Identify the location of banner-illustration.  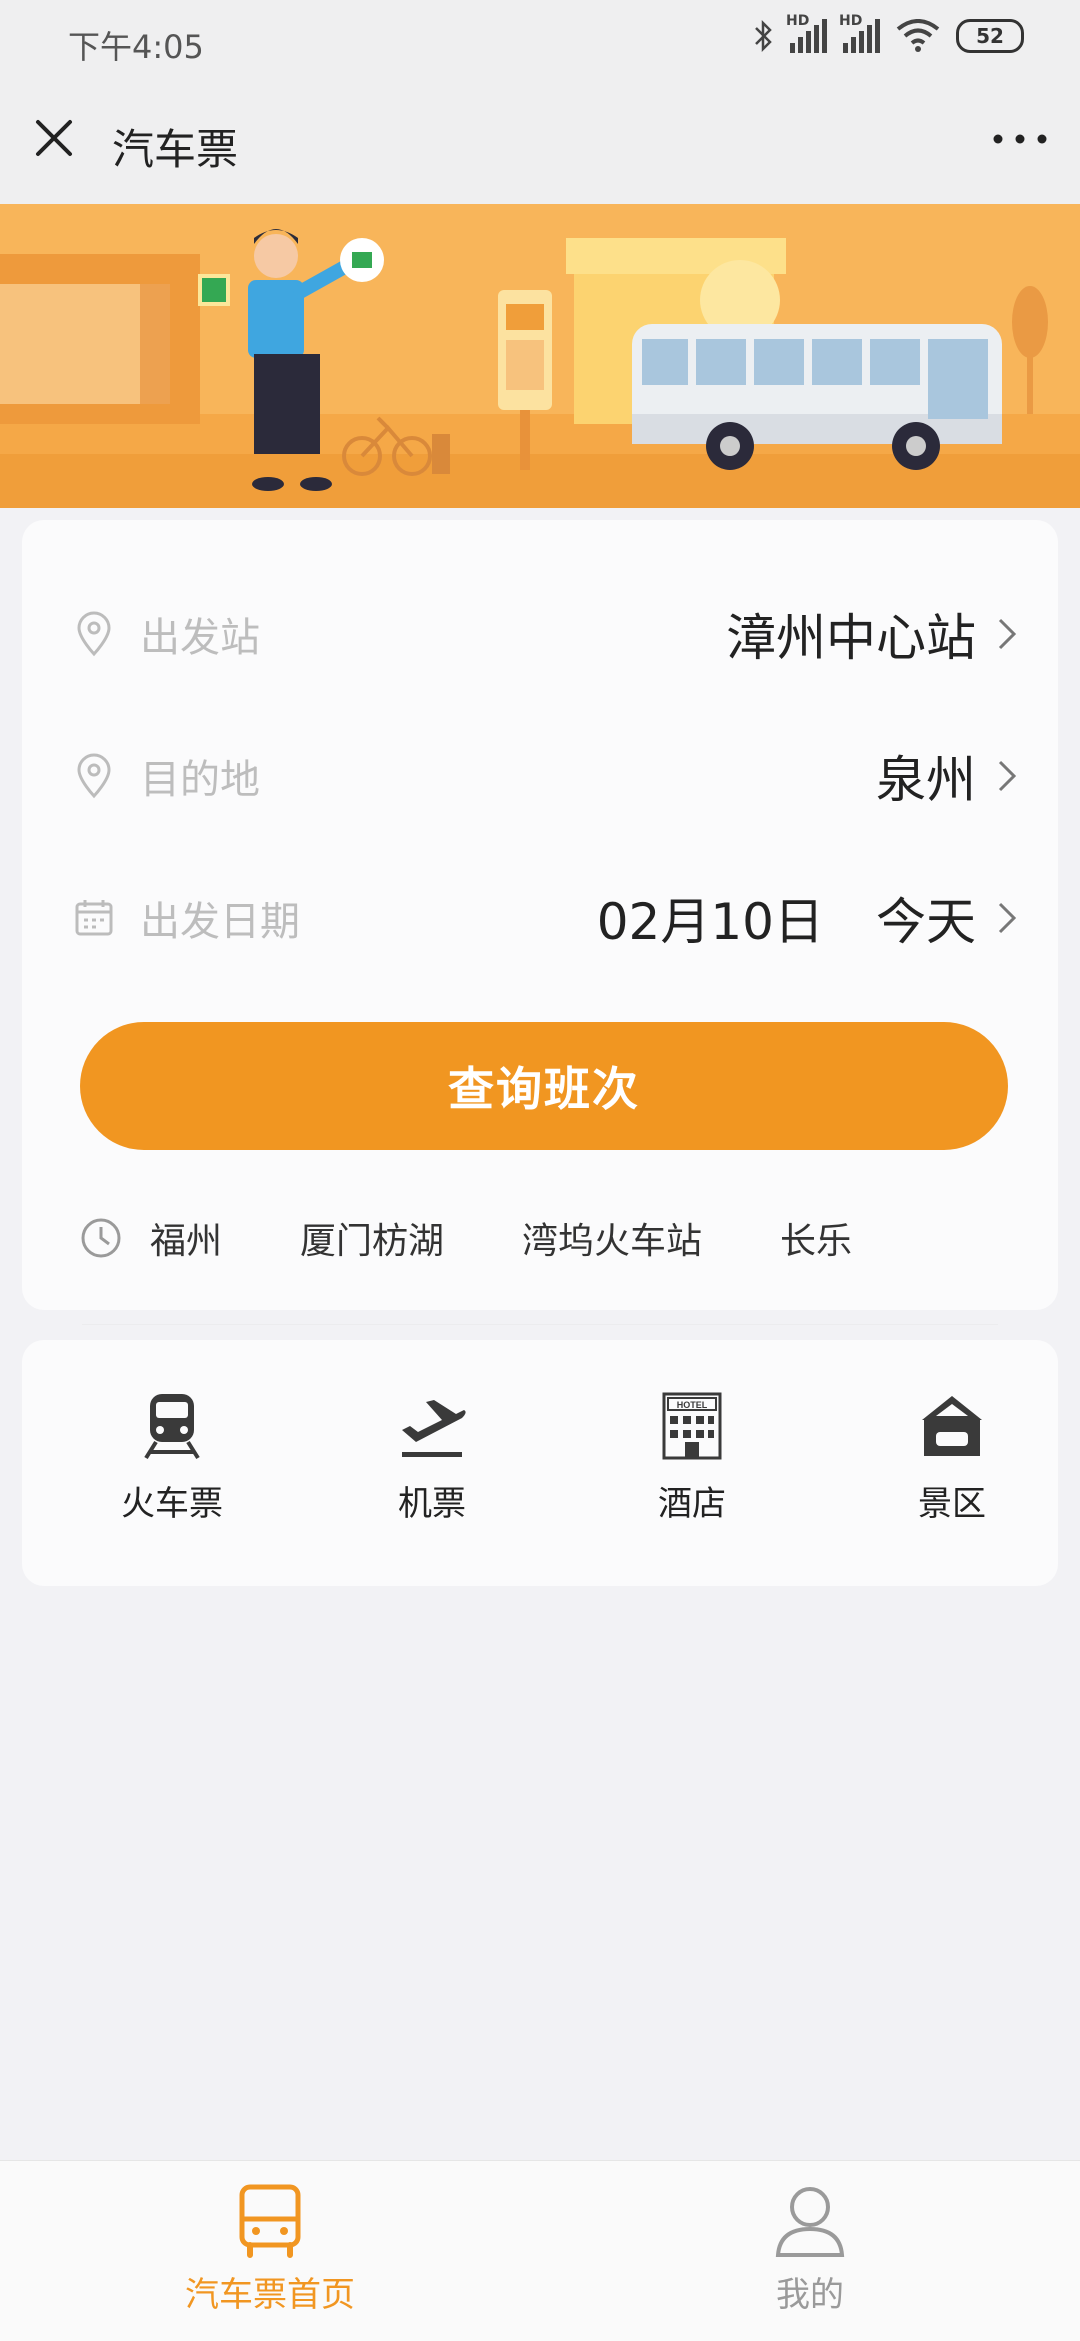
(540, 356).